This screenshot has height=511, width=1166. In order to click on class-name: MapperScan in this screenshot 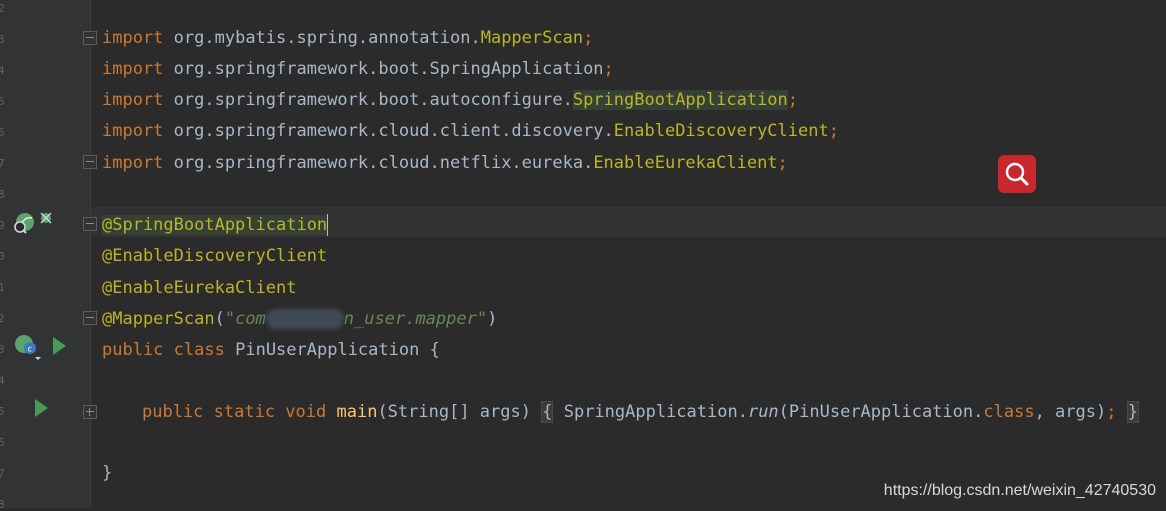, I will do `click(532, 38)`.